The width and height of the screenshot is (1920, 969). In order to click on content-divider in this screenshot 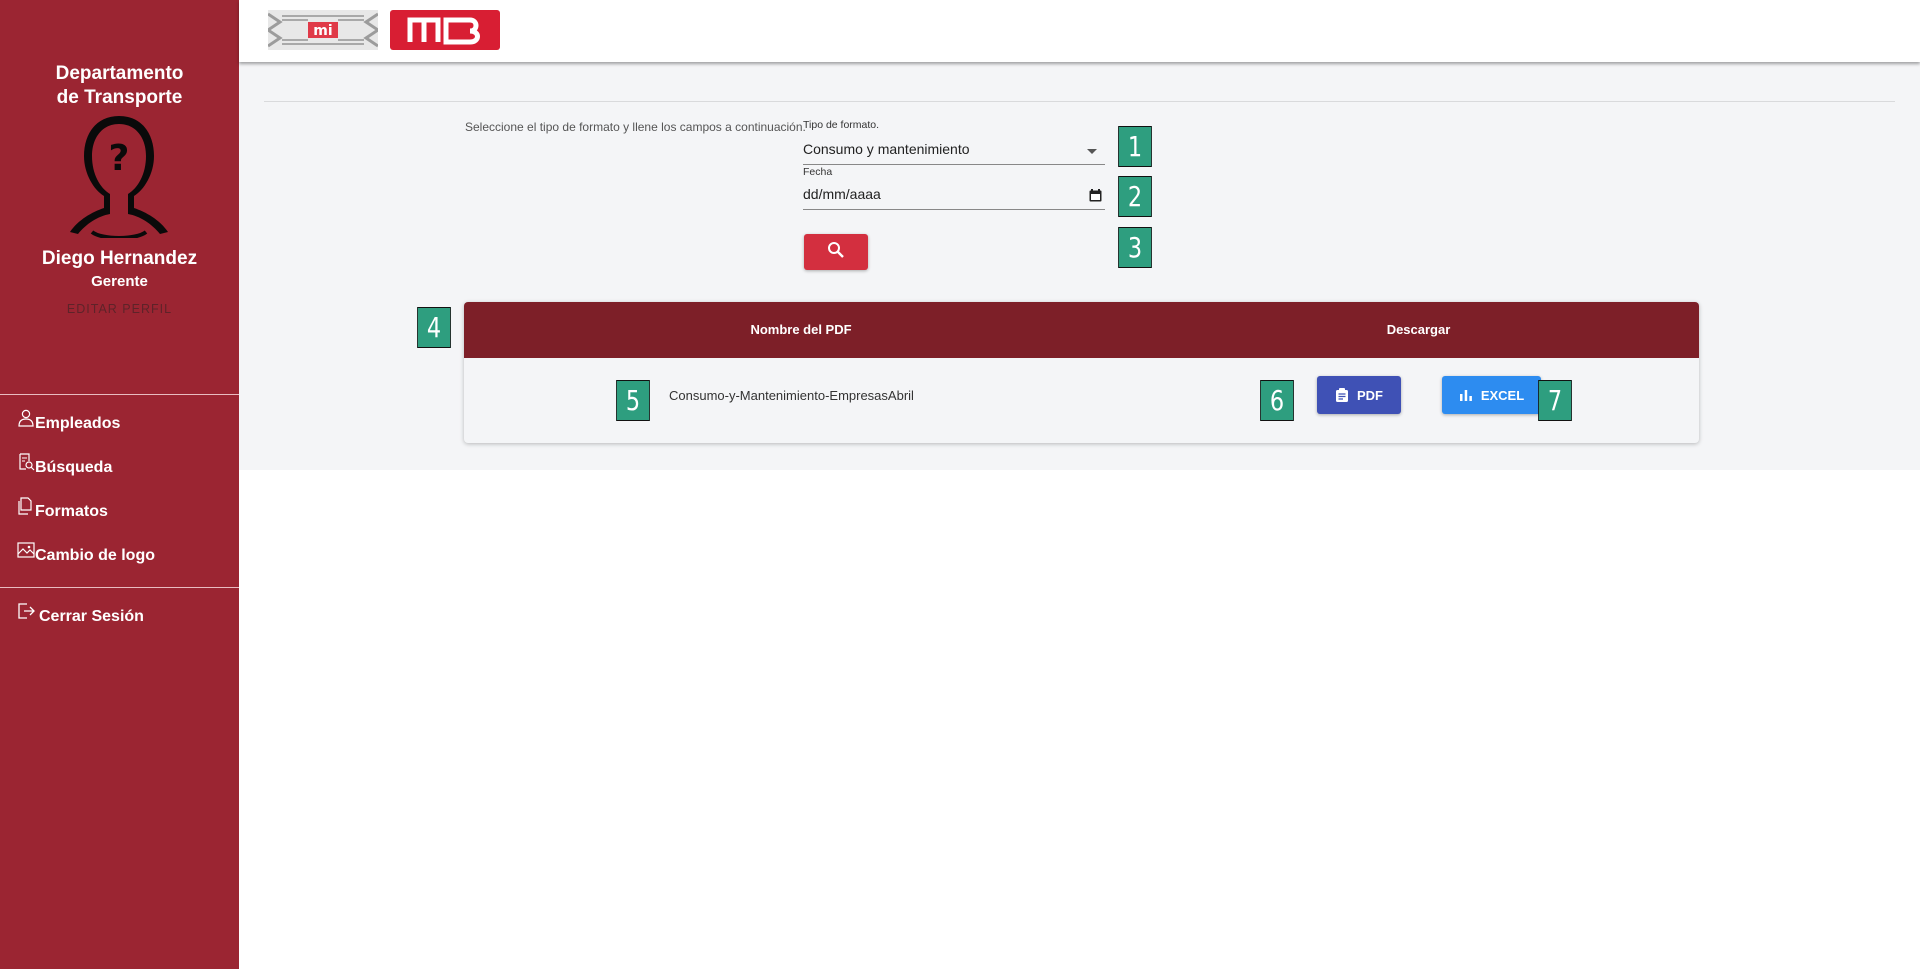, I will do `click(1079, 101)`.